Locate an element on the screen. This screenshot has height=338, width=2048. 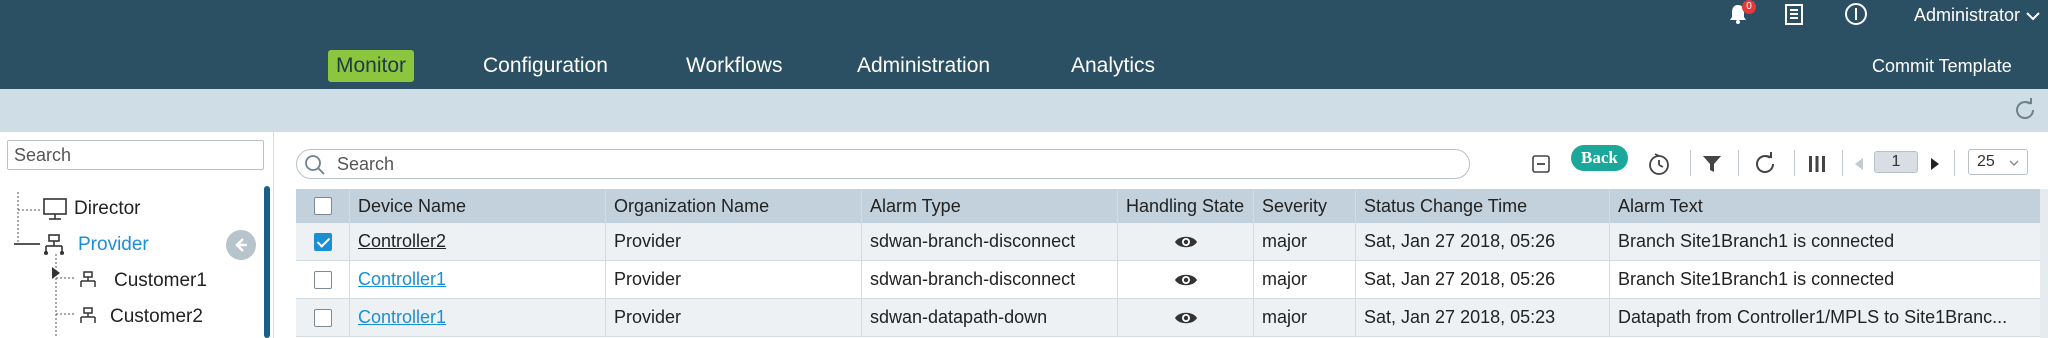
collapse-all-button is located at coordinates (1541, 164).